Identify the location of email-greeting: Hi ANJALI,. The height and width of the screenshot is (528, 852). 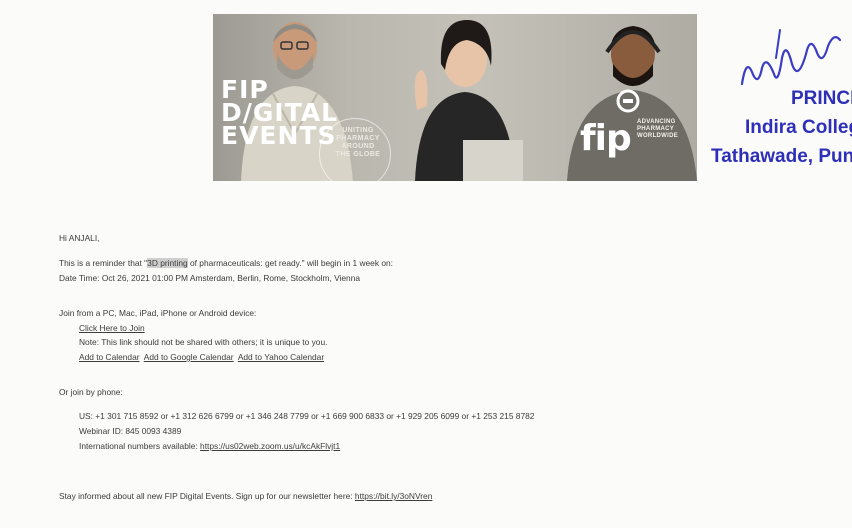
(79, 238).